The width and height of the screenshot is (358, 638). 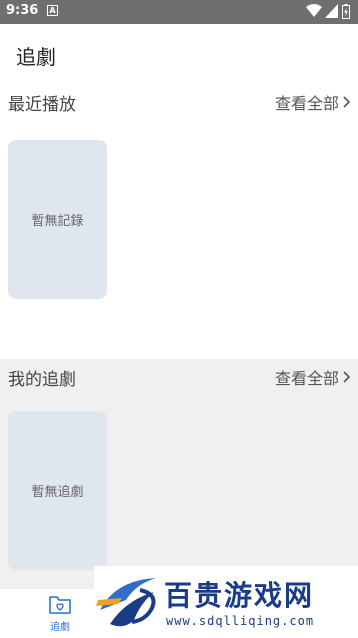 I want to click on favorites-empty-card: 暫無追劇, so click(x=57, y=490).